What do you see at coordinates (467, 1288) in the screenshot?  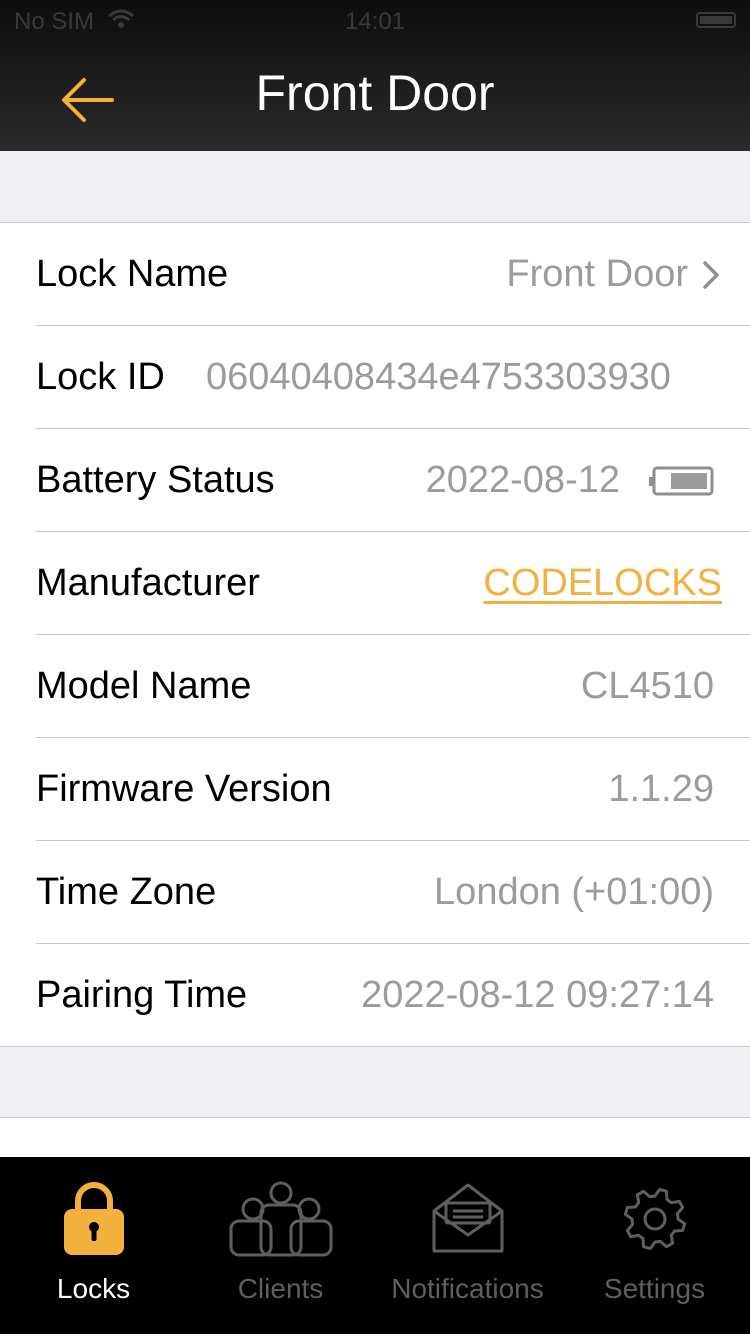 I see `tab-label: Notifications` at bounding box center [467, 1288].